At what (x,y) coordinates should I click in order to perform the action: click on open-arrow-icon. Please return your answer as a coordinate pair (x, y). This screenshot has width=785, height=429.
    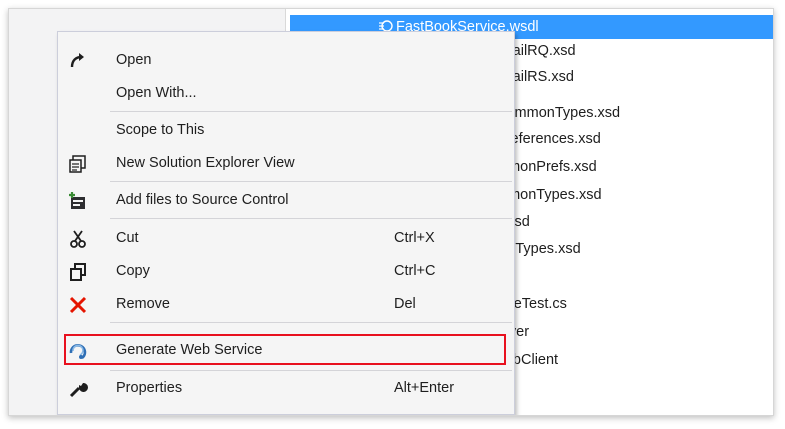
    Looking at the image, I should click on (77, 60).